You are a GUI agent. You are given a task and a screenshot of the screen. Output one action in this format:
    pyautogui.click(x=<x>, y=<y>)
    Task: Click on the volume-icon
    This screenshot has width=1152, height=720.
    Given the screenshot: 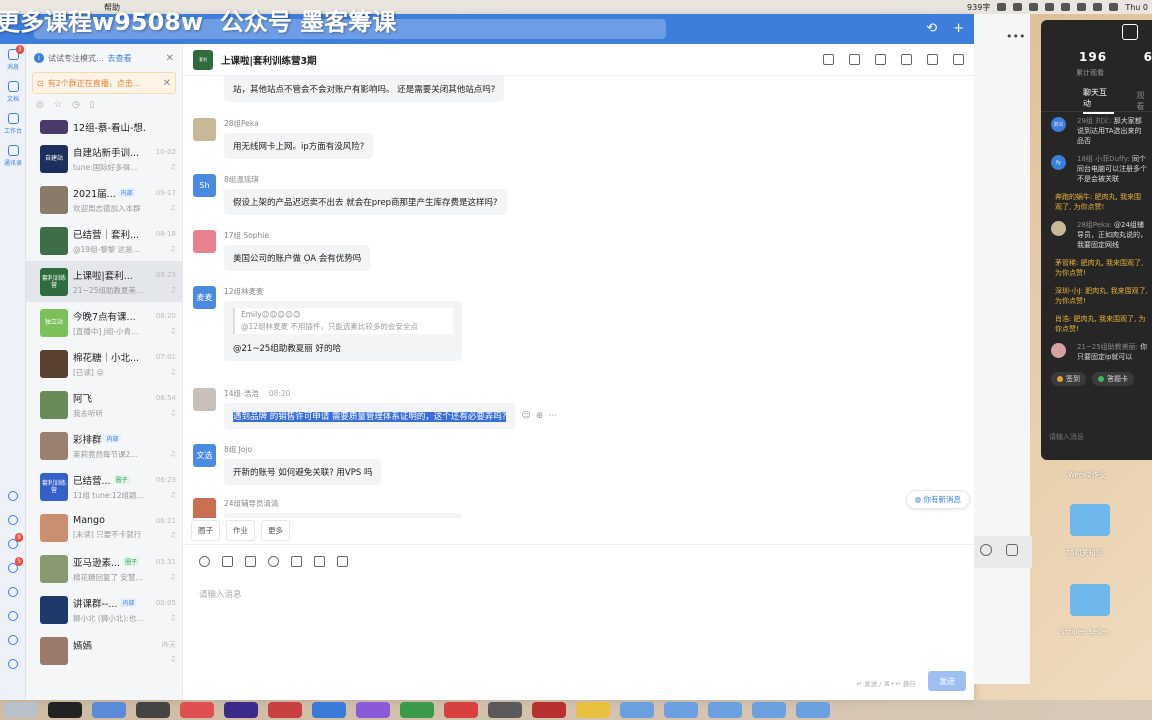 What is the action you would take?
    pyautogui.click(x=1066, y=7)
    